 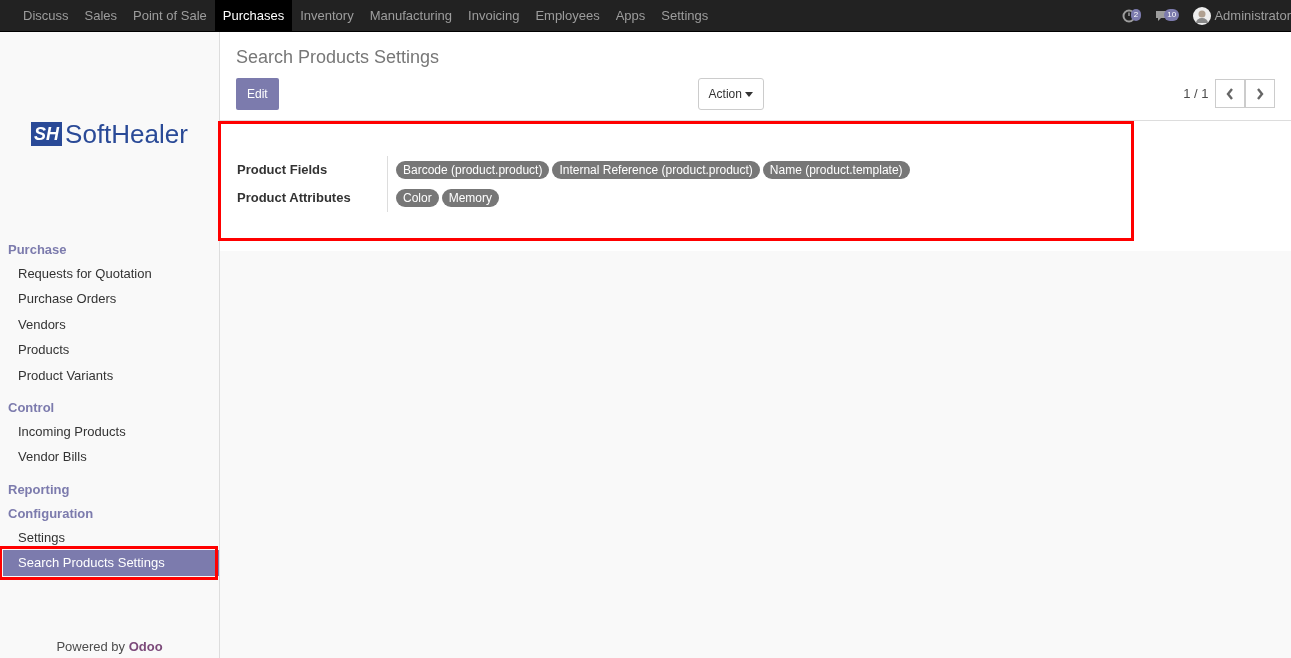 What do you see at coordinates (656, 169) in the screenshot?
I see `tag: Internal Reference (product.product)` at bounding box center [656, 169].